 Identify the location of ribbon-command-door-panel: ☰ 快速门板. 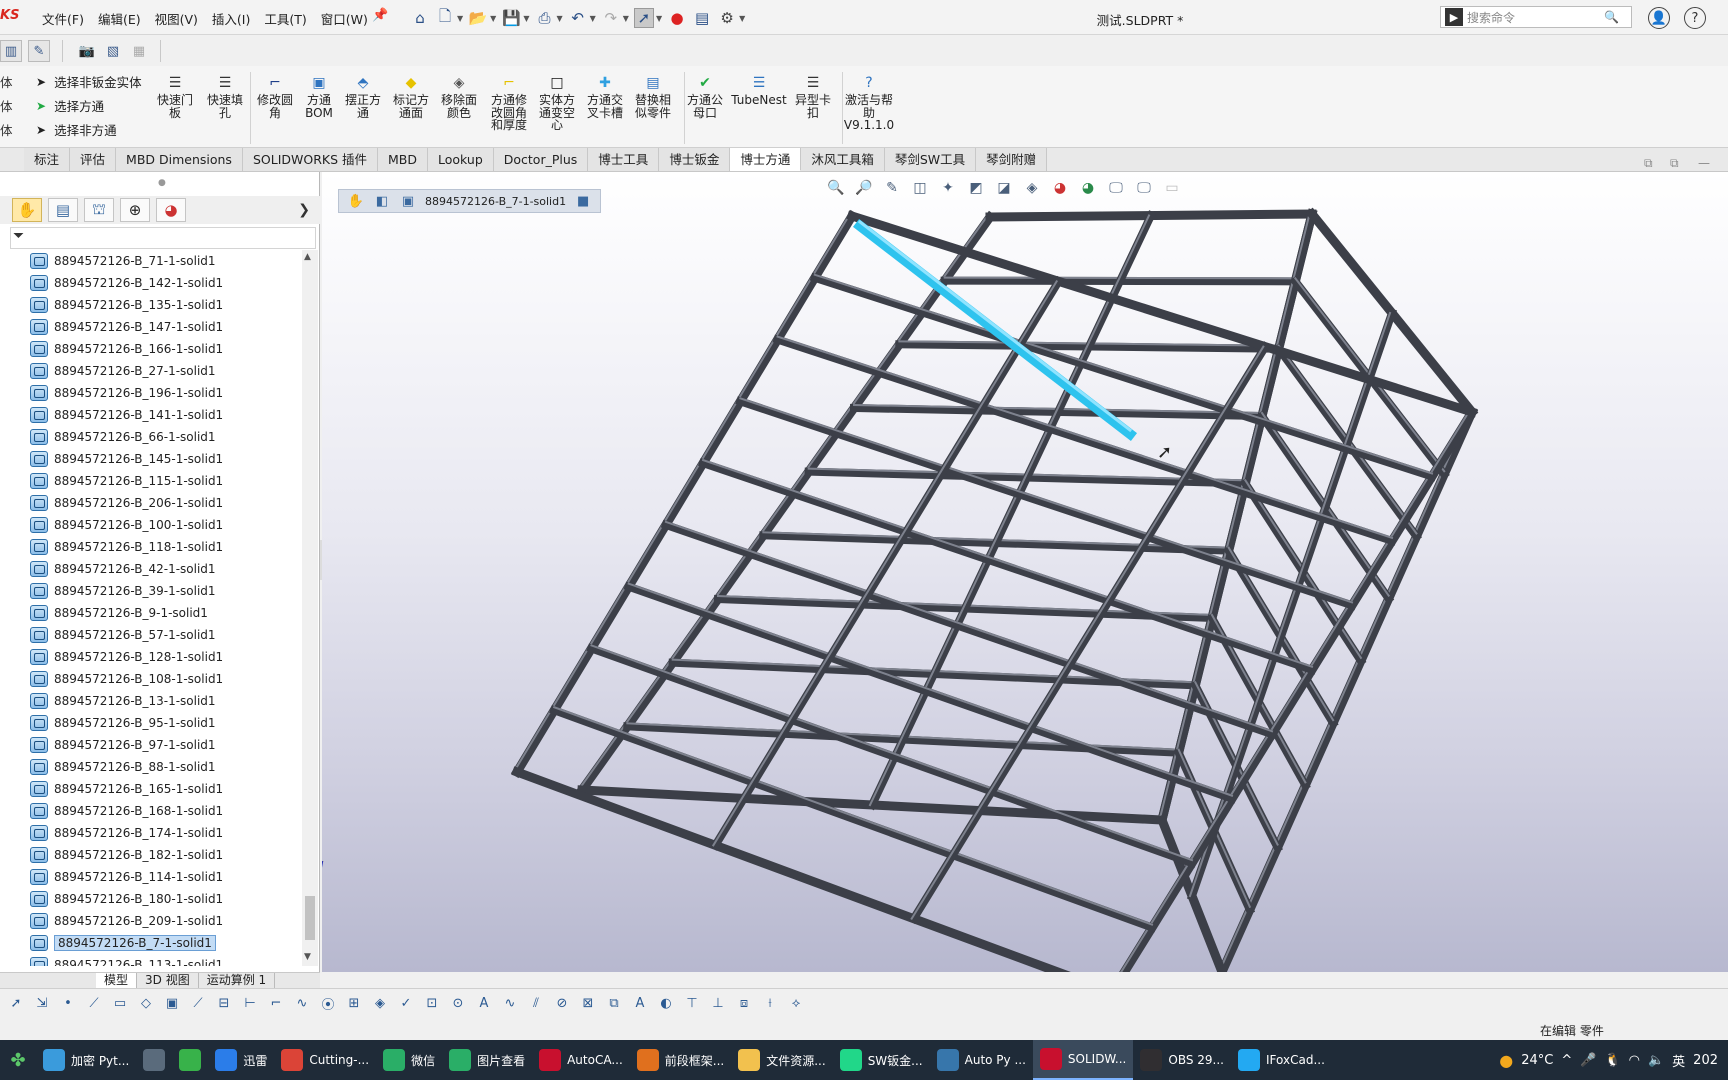
(175, 96).